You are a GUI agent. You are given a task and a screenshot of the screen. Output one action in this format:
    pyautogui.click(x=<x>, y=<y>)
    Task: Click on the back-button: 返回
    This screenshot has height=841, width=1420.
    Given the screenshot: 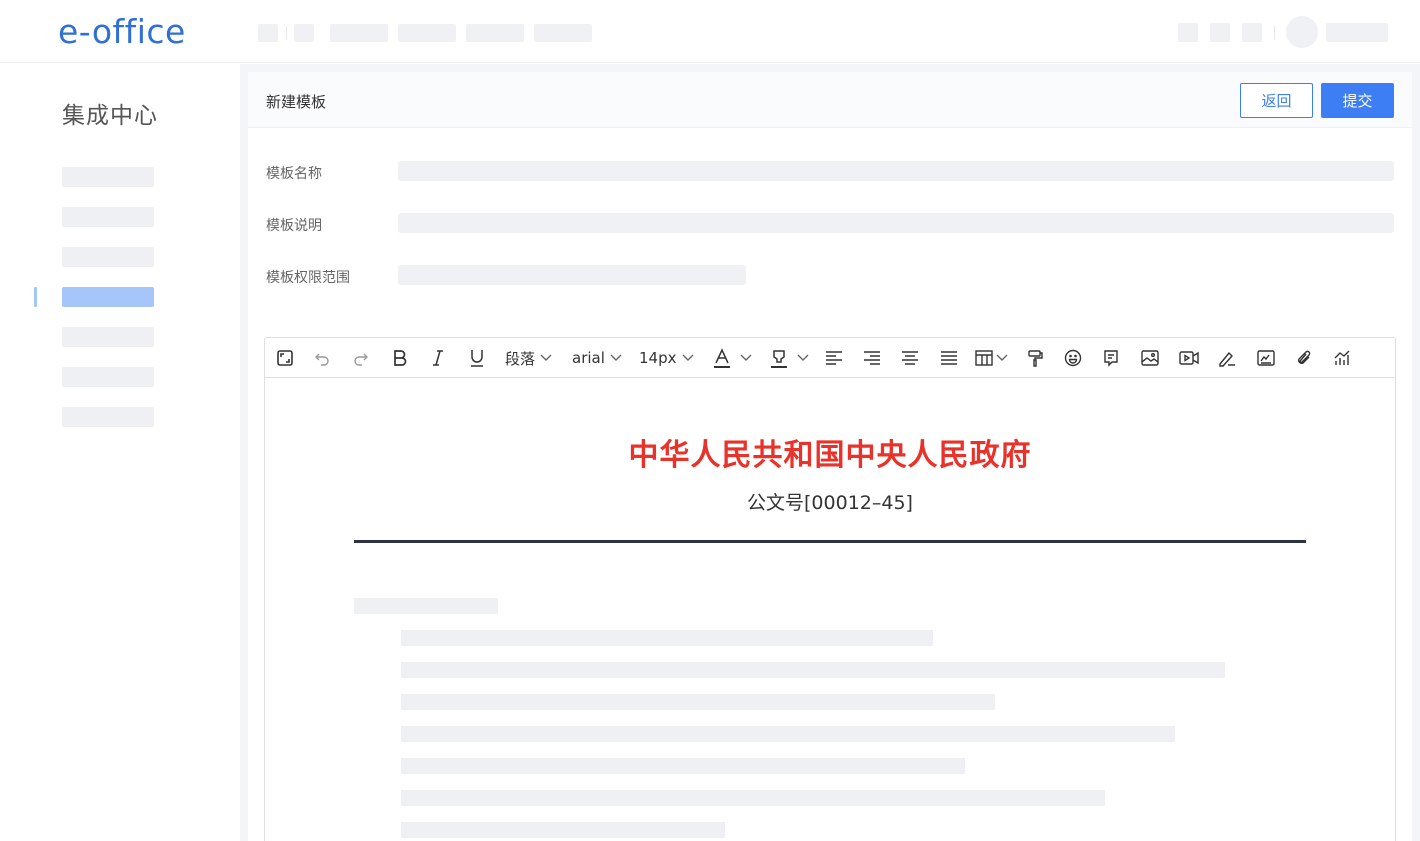 What is the action you would take?
    pyautogui.click(x=1276, y=100)
    